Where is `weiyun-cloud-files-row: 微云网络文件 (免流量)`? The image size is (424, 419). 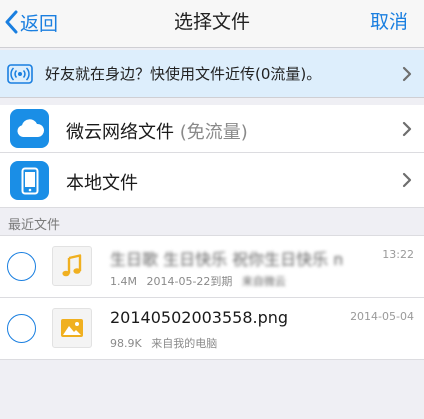
weiyun-cloud-files-row: 微云网络文件 (免流量) is located at coordinates (212, 129).